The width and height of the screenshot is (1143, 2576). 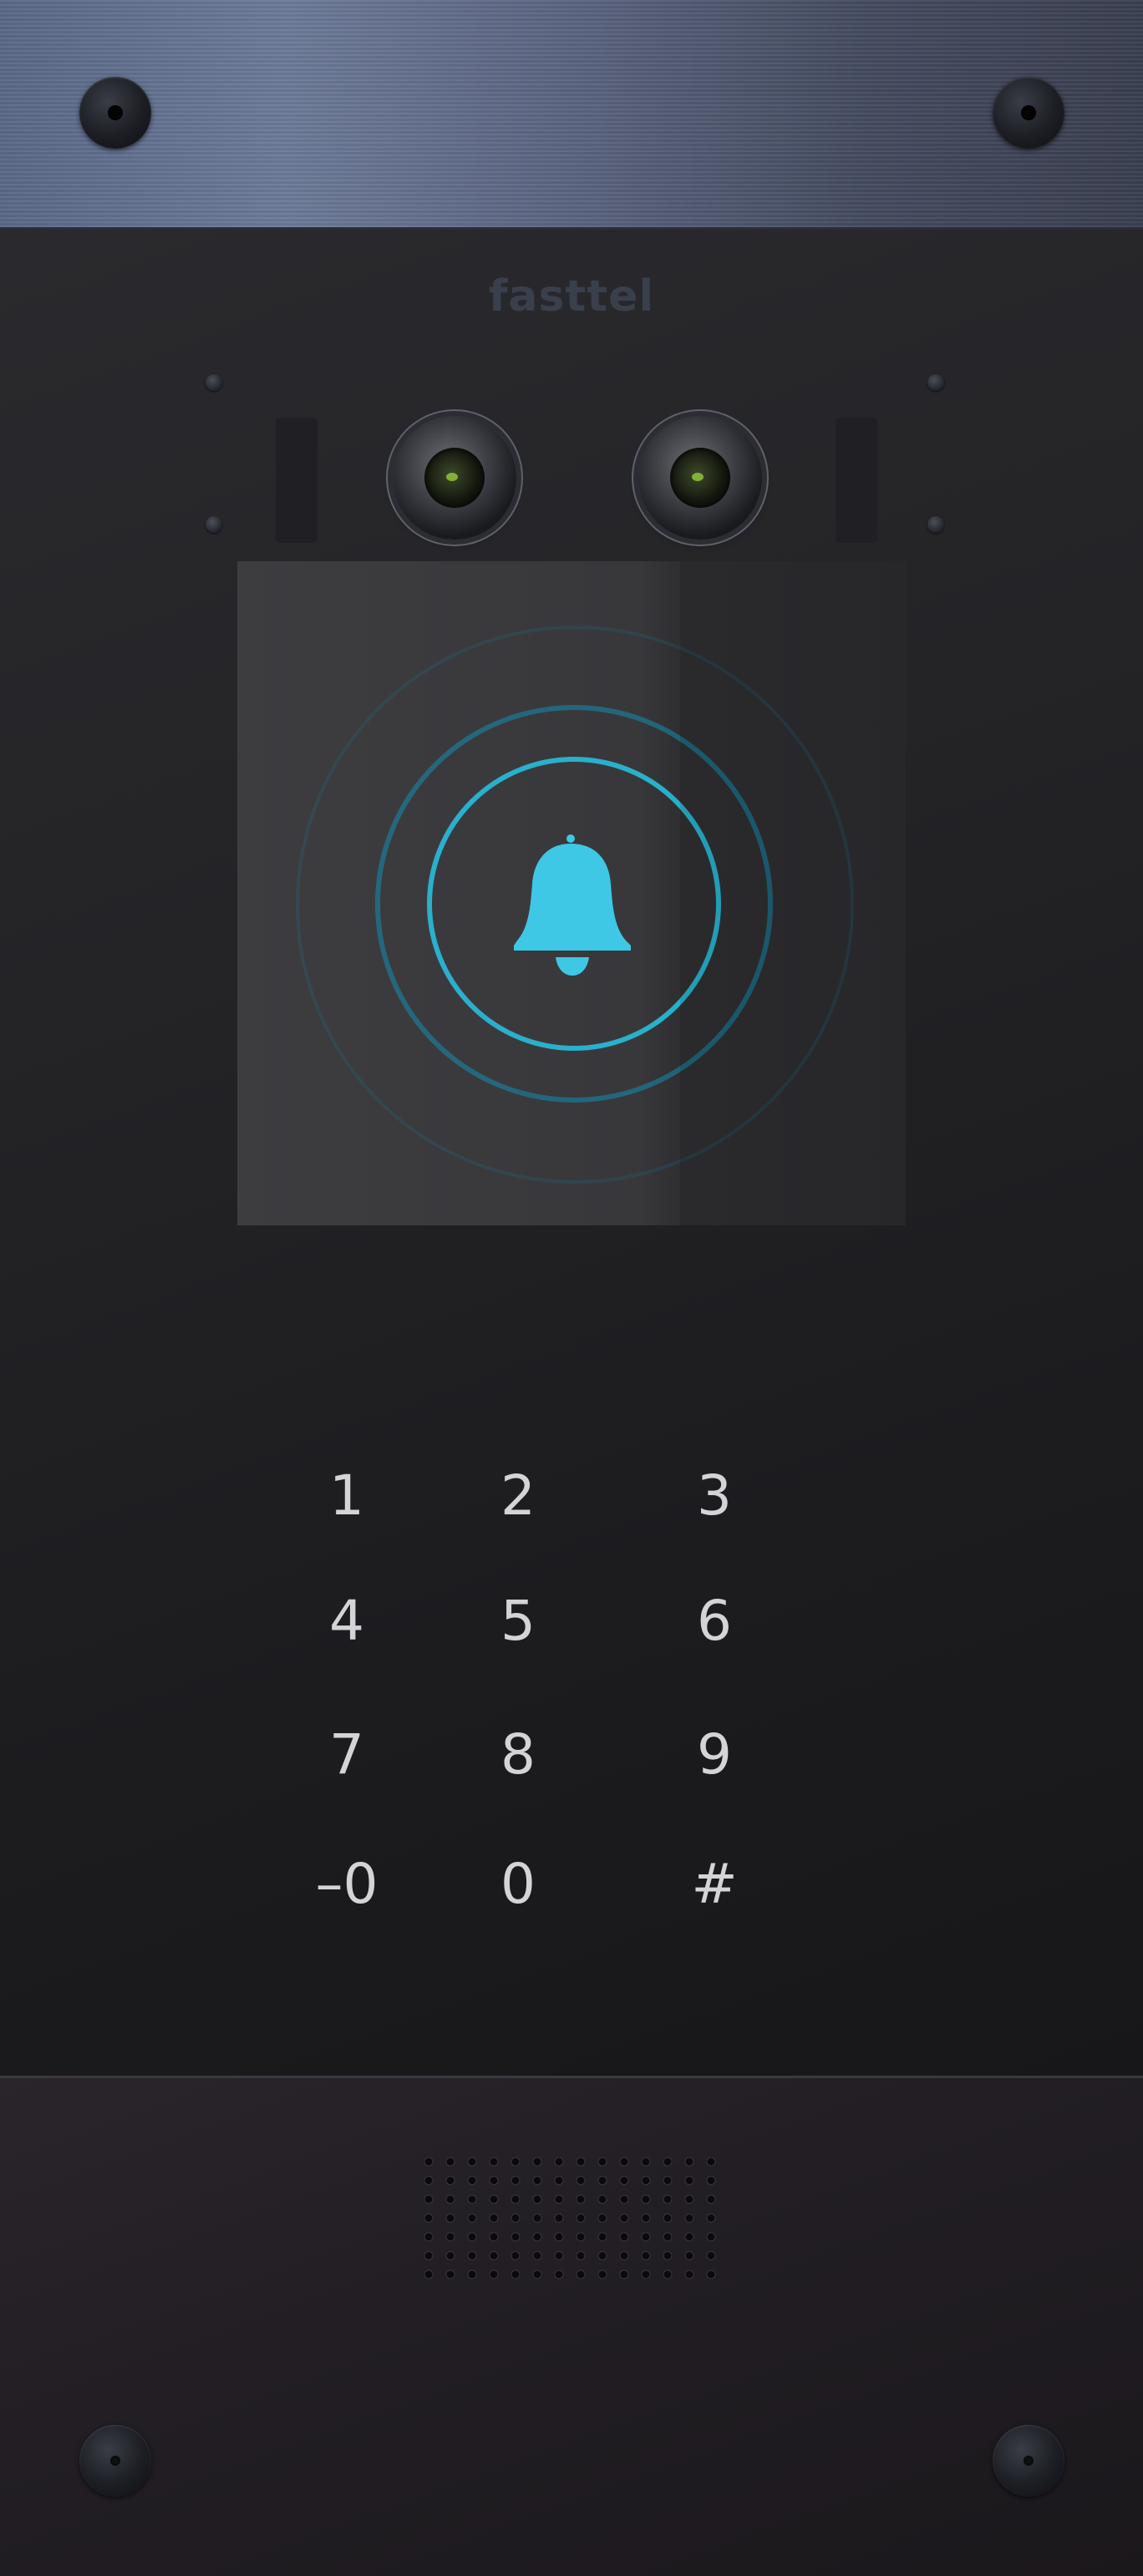 What do you see at coordinates (714, 1495) in the screenshot?
I see `key-3: 3` at bounding box center [714, 1495].